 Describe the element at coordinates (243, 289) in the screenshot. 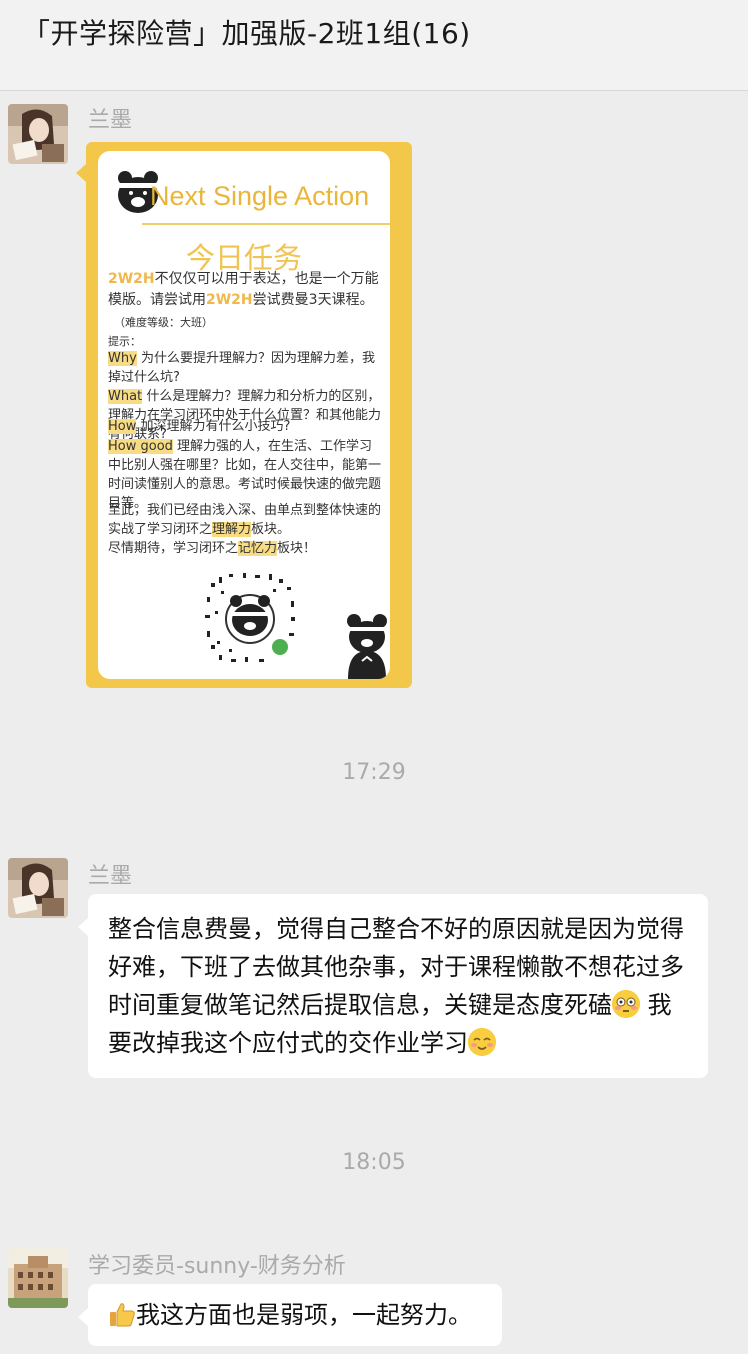

I see `card-intro: 2W2H不仅仅可以用于表达，也是一个万能模版。请尝试用2W2H尝试费曼3天课程。` at that location.